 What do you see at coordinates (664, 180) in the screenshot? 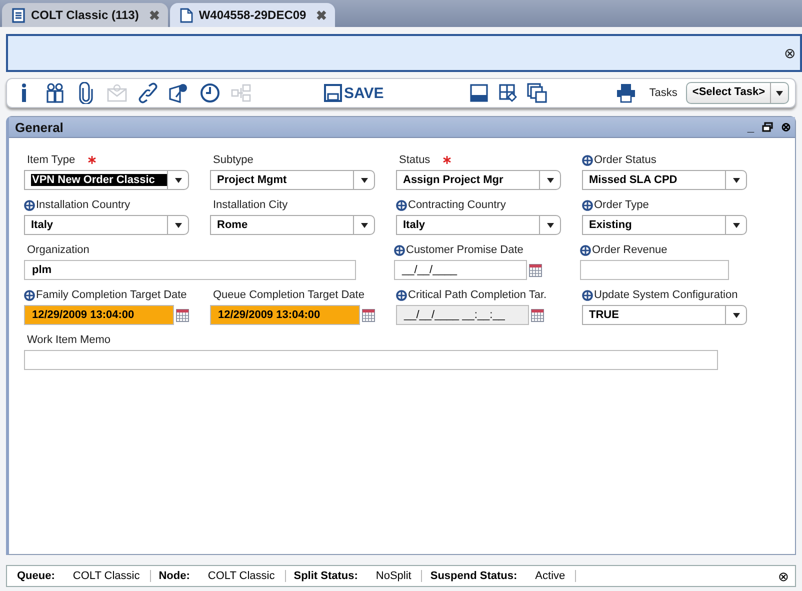
I see `dropdown-field: Missed SLA CPD` at bounding box center [664, 180].